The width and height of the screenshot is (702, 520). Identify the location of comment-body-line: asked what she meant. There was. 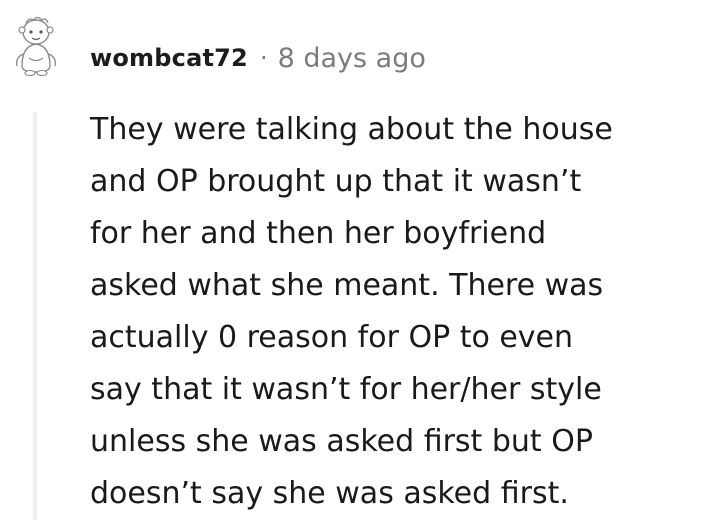
(347, 285).